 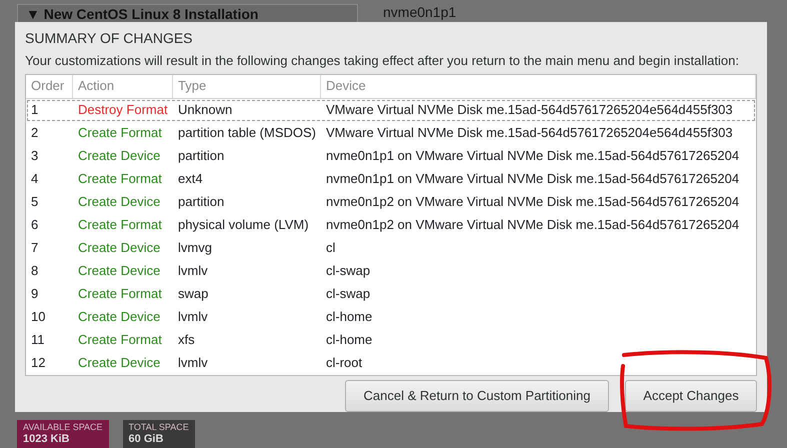 I want to click on table-cell-text: 4, so click(x=35, y=179).